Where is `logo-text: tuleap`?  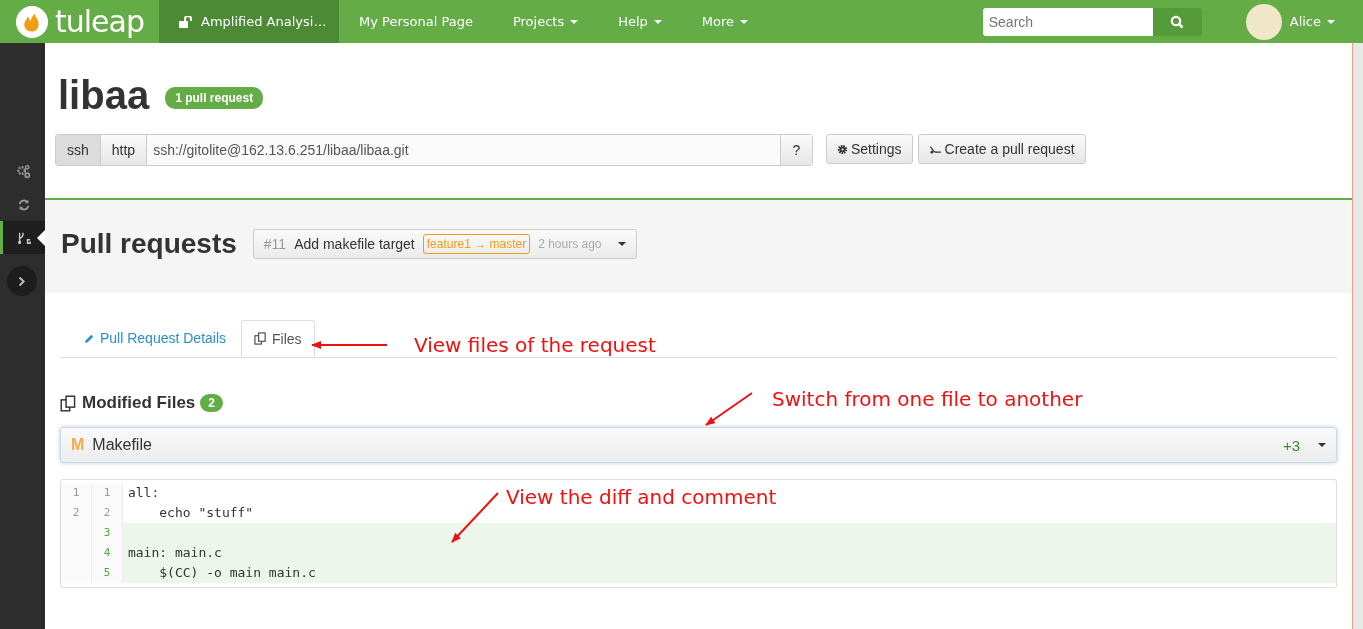
logo-text: tuleap is located at coordinates (99, 21).